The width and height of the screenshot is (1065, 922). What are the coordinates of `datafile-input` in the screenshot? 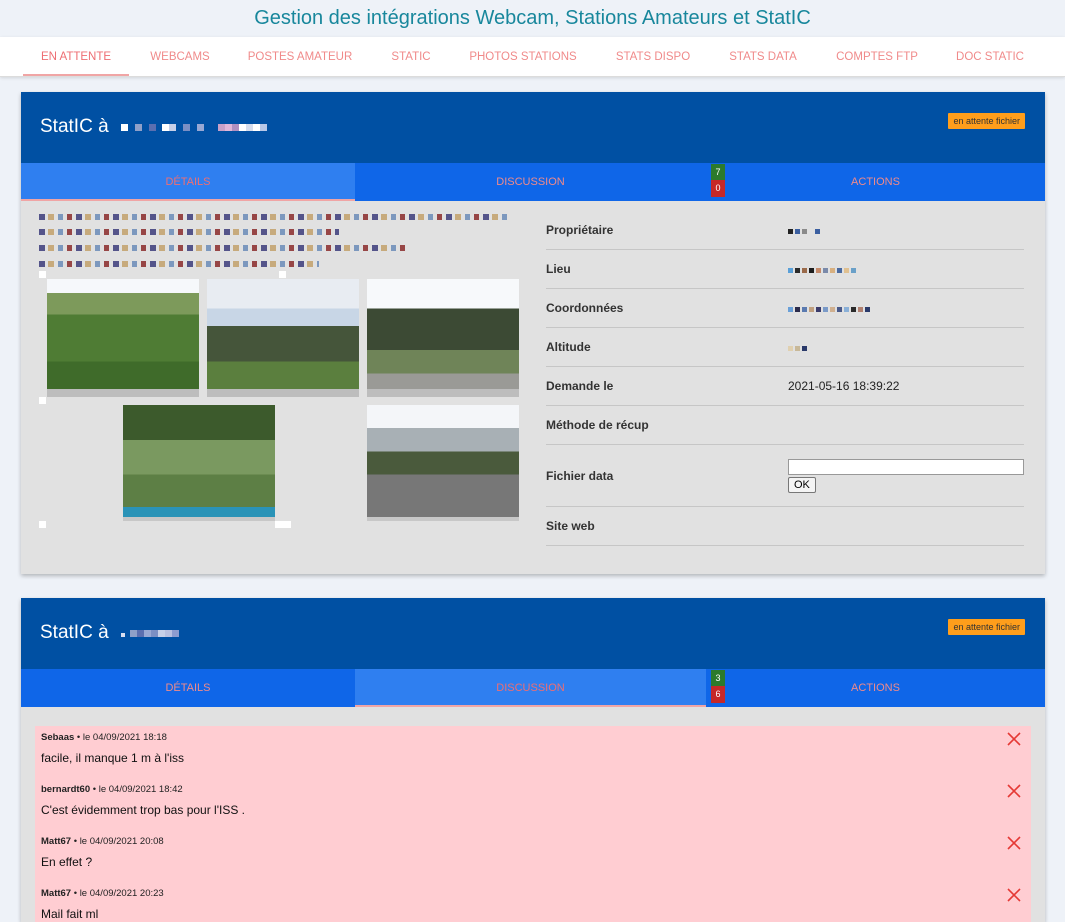 It's located at (906, 466).